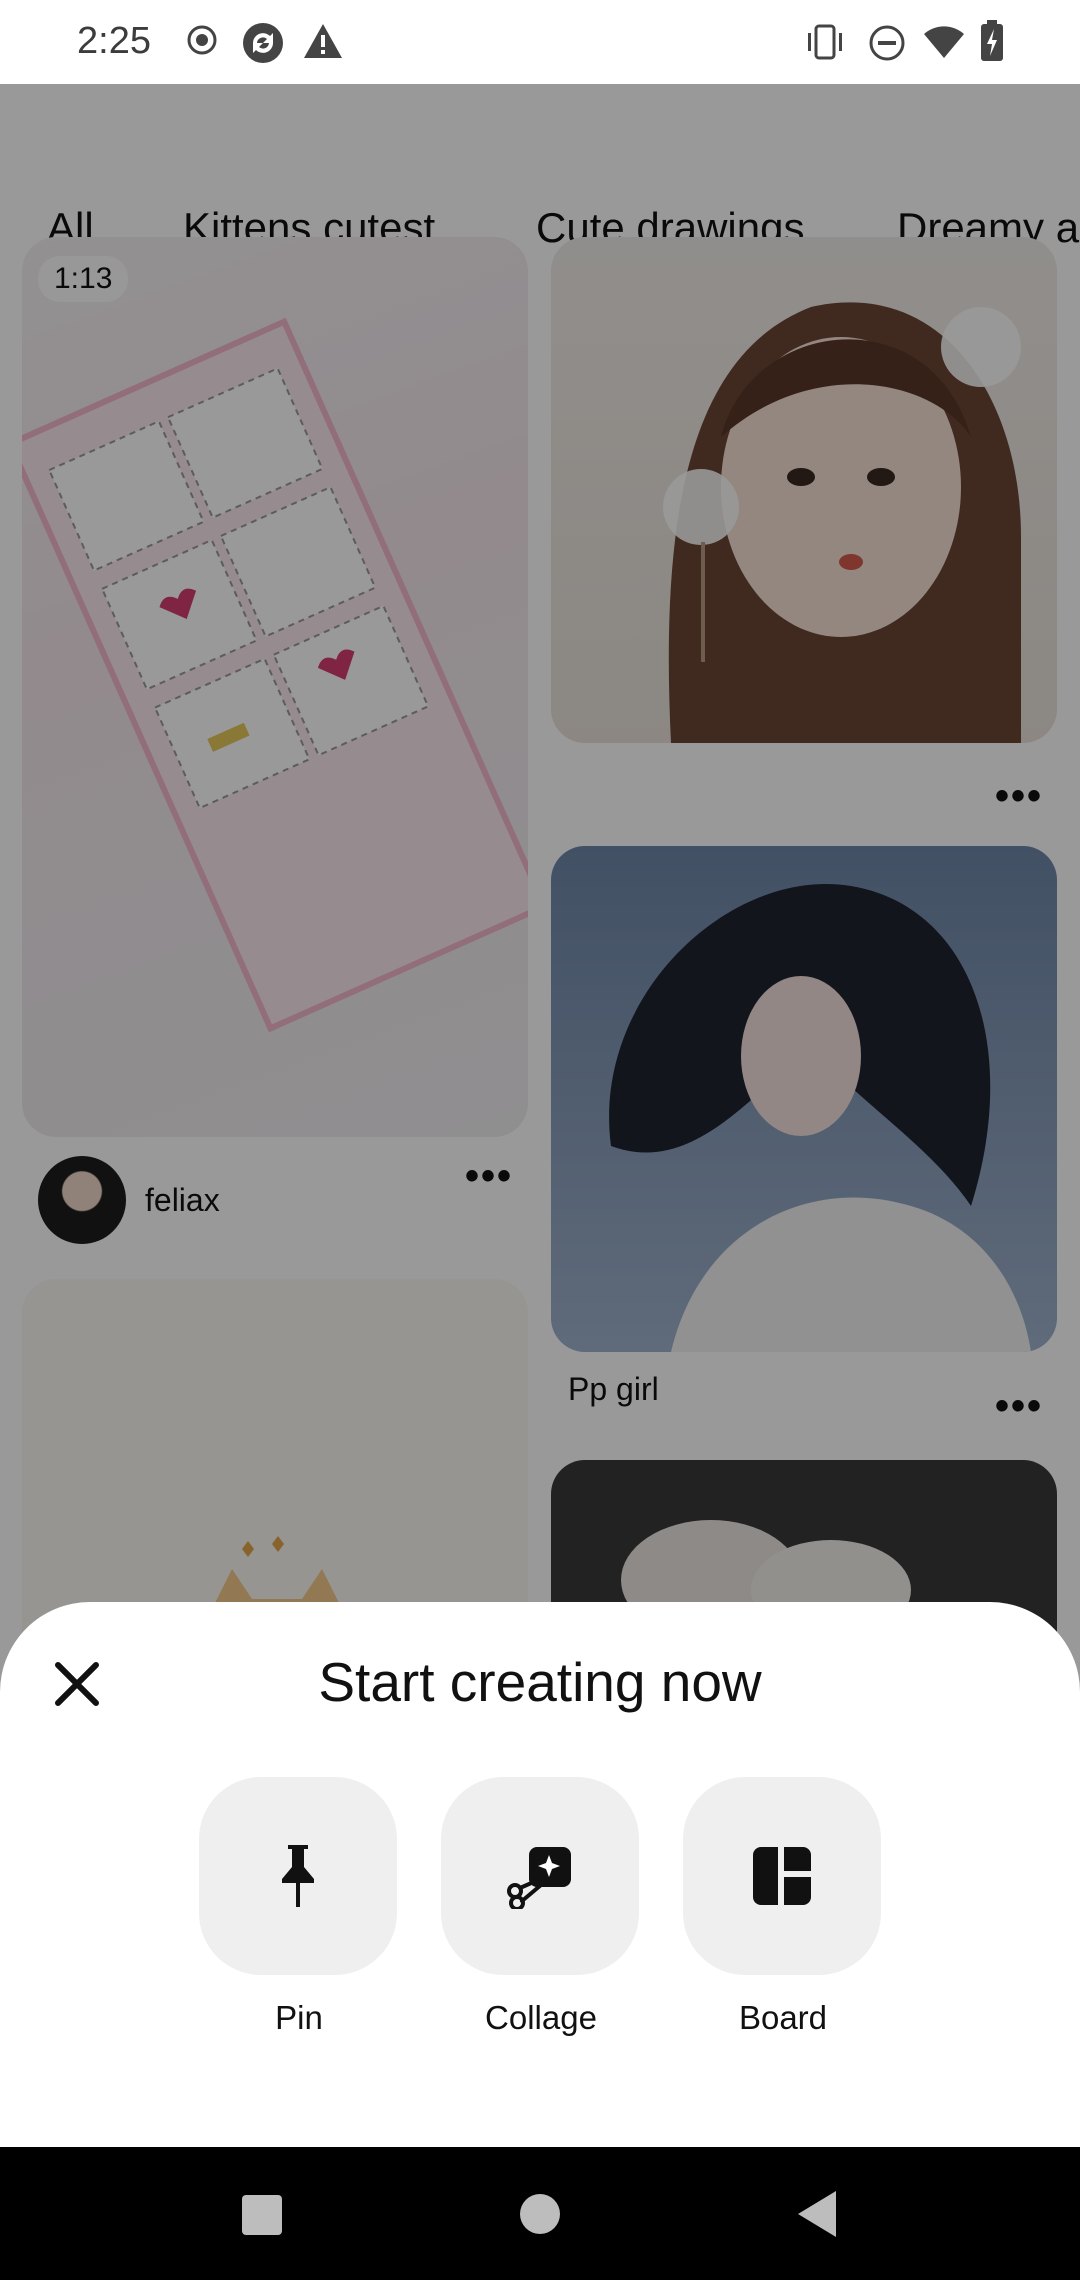 The width and height of the screenshot is (1080, 2280). I want to click on status-bar: 2:25, so click(540, 42).